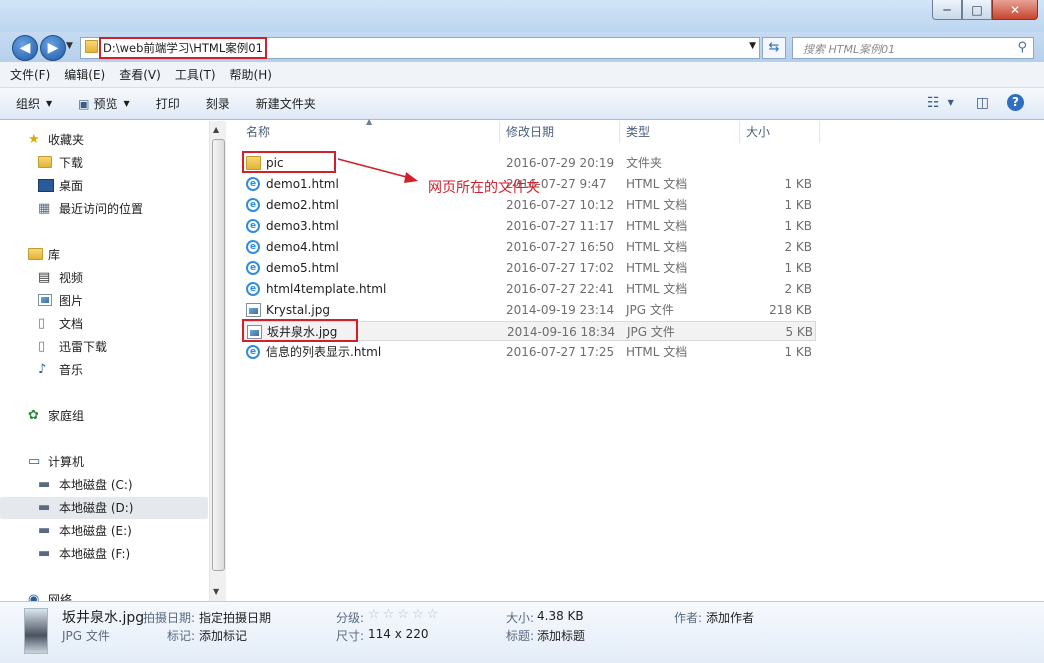 Image resolution: width=1044 pixels, height=663 pixels. Describe the element at coordinates (53, 48) in the screenshot. I see `forward-button: ▶` at that location.